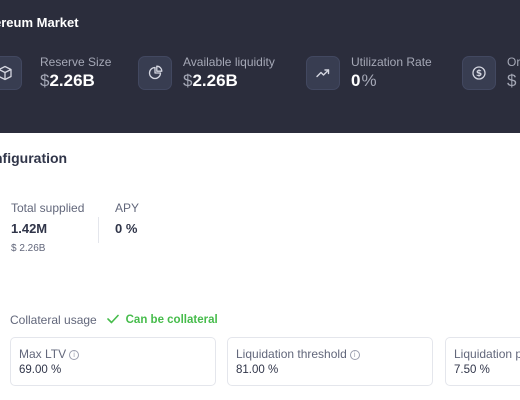 The image size is (520, 400). Describe the element at coordinates (127, 208) in the screenshot. I see `apy-label: APY` at that location.